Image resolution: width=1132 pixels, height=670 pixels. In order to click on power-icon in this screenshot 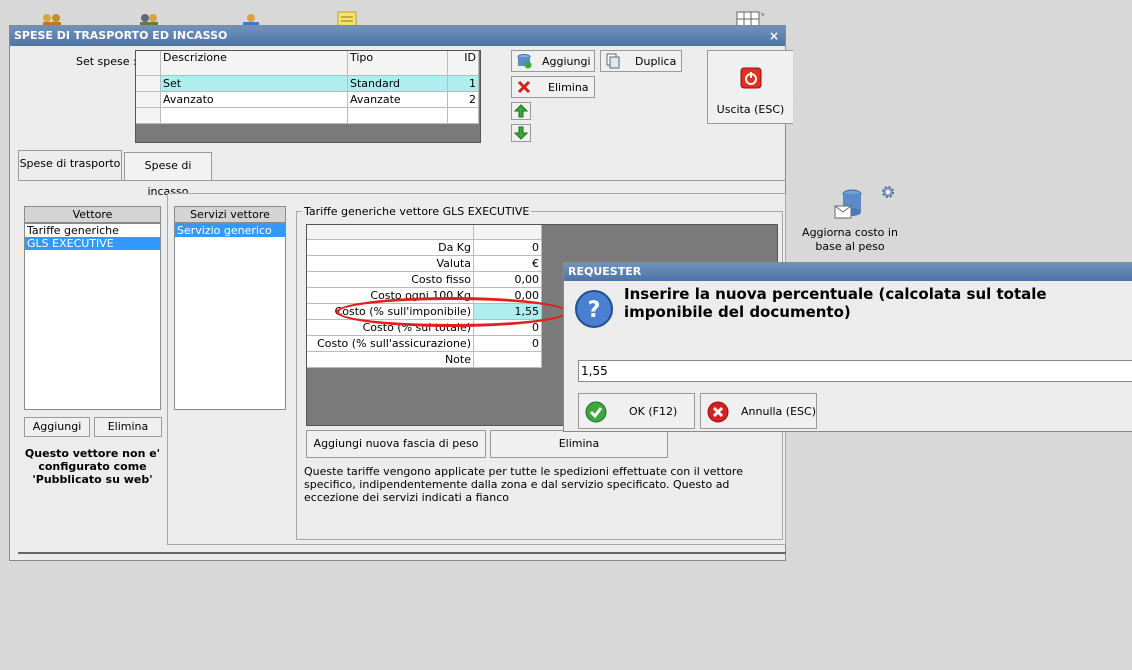, I will do `click(751, 79)`.